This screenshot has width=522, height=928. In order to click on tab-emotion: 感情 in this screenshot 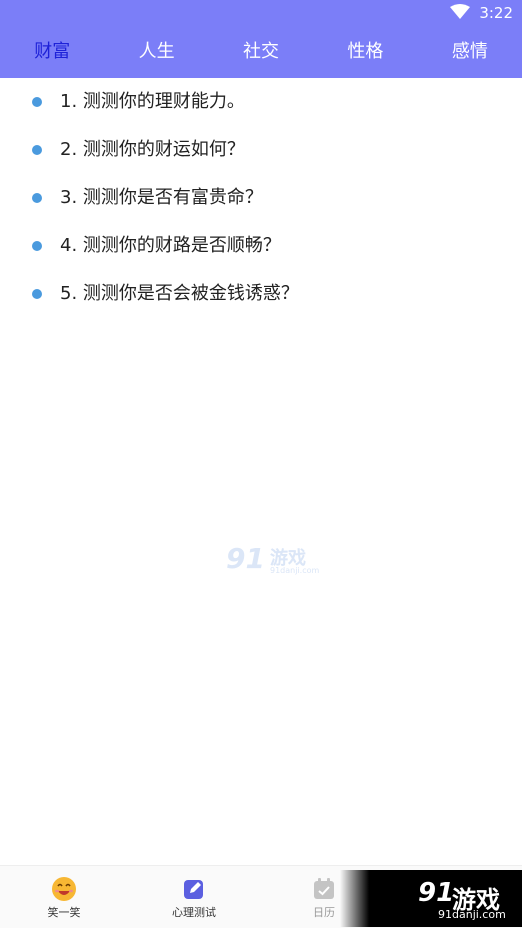, I will do `click(470, 52)`.